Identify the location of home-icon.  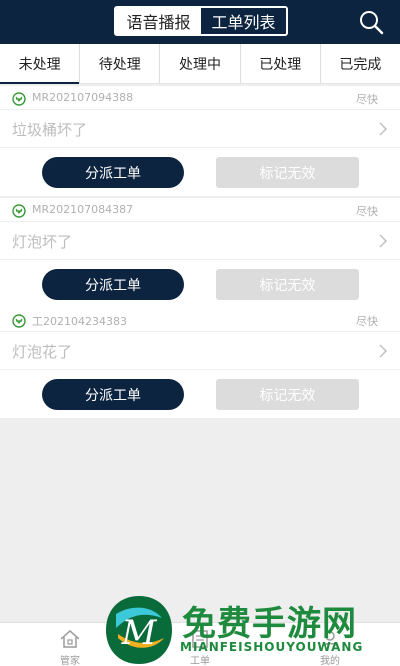
(70, 638).